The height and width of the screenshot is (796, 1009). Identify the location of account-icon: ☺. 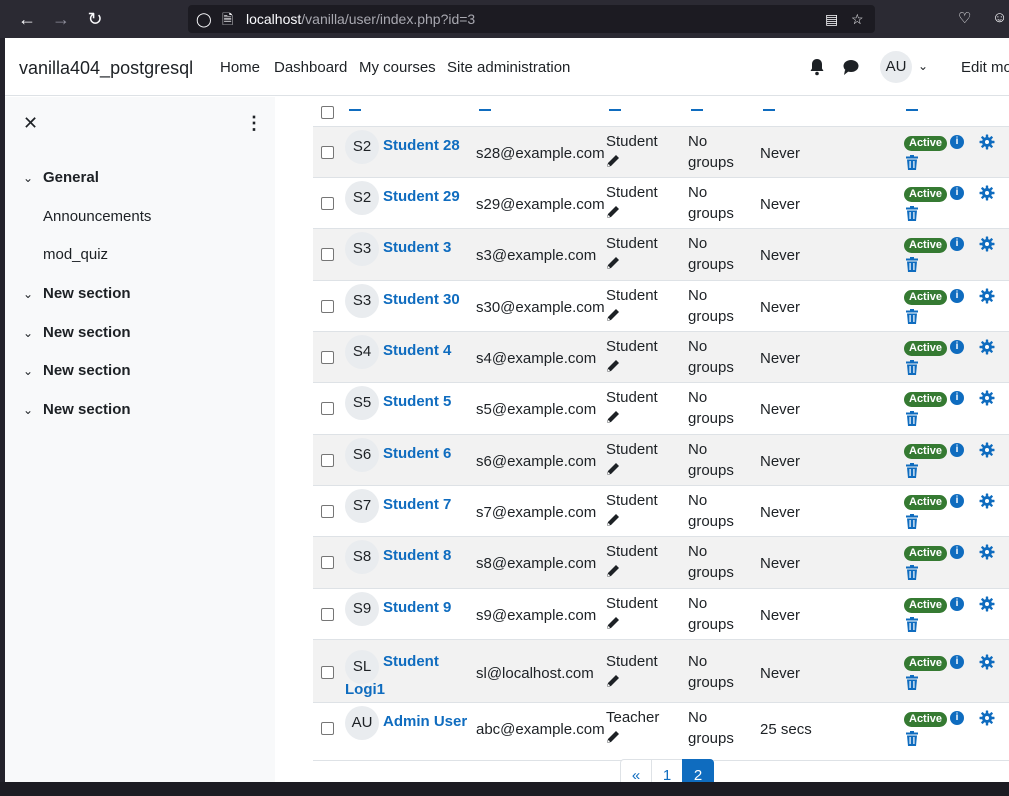
(999, 17).